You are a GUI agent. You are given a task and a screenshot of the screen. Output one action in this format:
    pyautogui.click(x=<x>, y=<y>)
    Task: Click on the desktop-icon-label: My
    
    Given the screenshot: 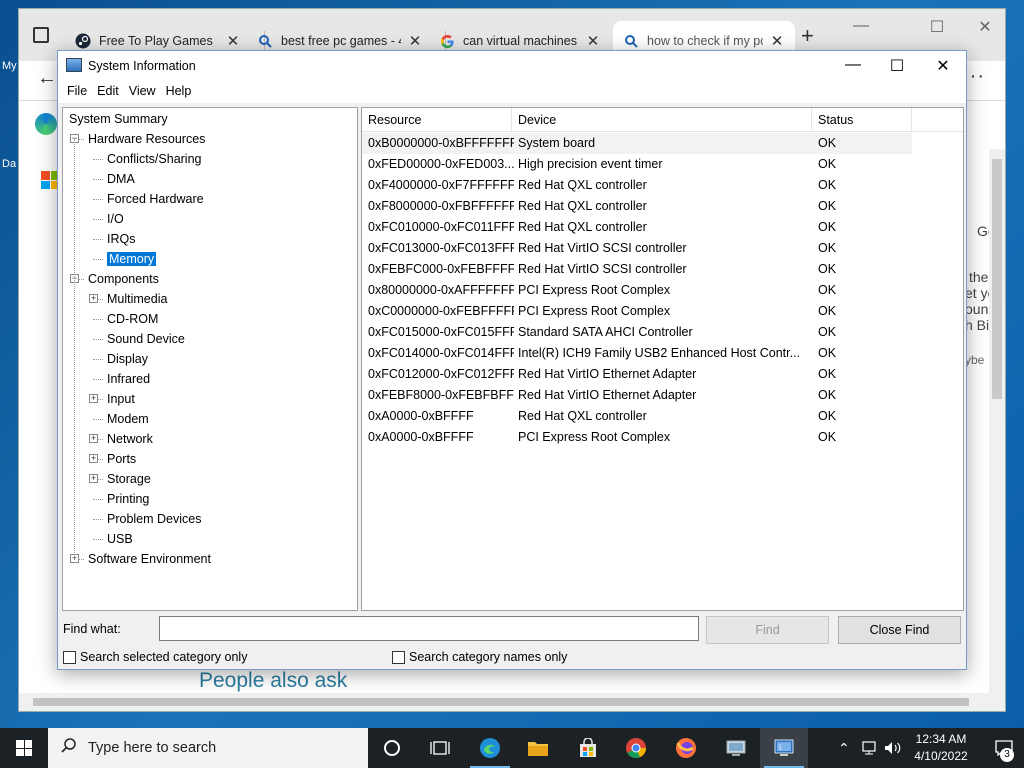 What is the action you would take?
    pyautogui.click(x=9, y=66)
    